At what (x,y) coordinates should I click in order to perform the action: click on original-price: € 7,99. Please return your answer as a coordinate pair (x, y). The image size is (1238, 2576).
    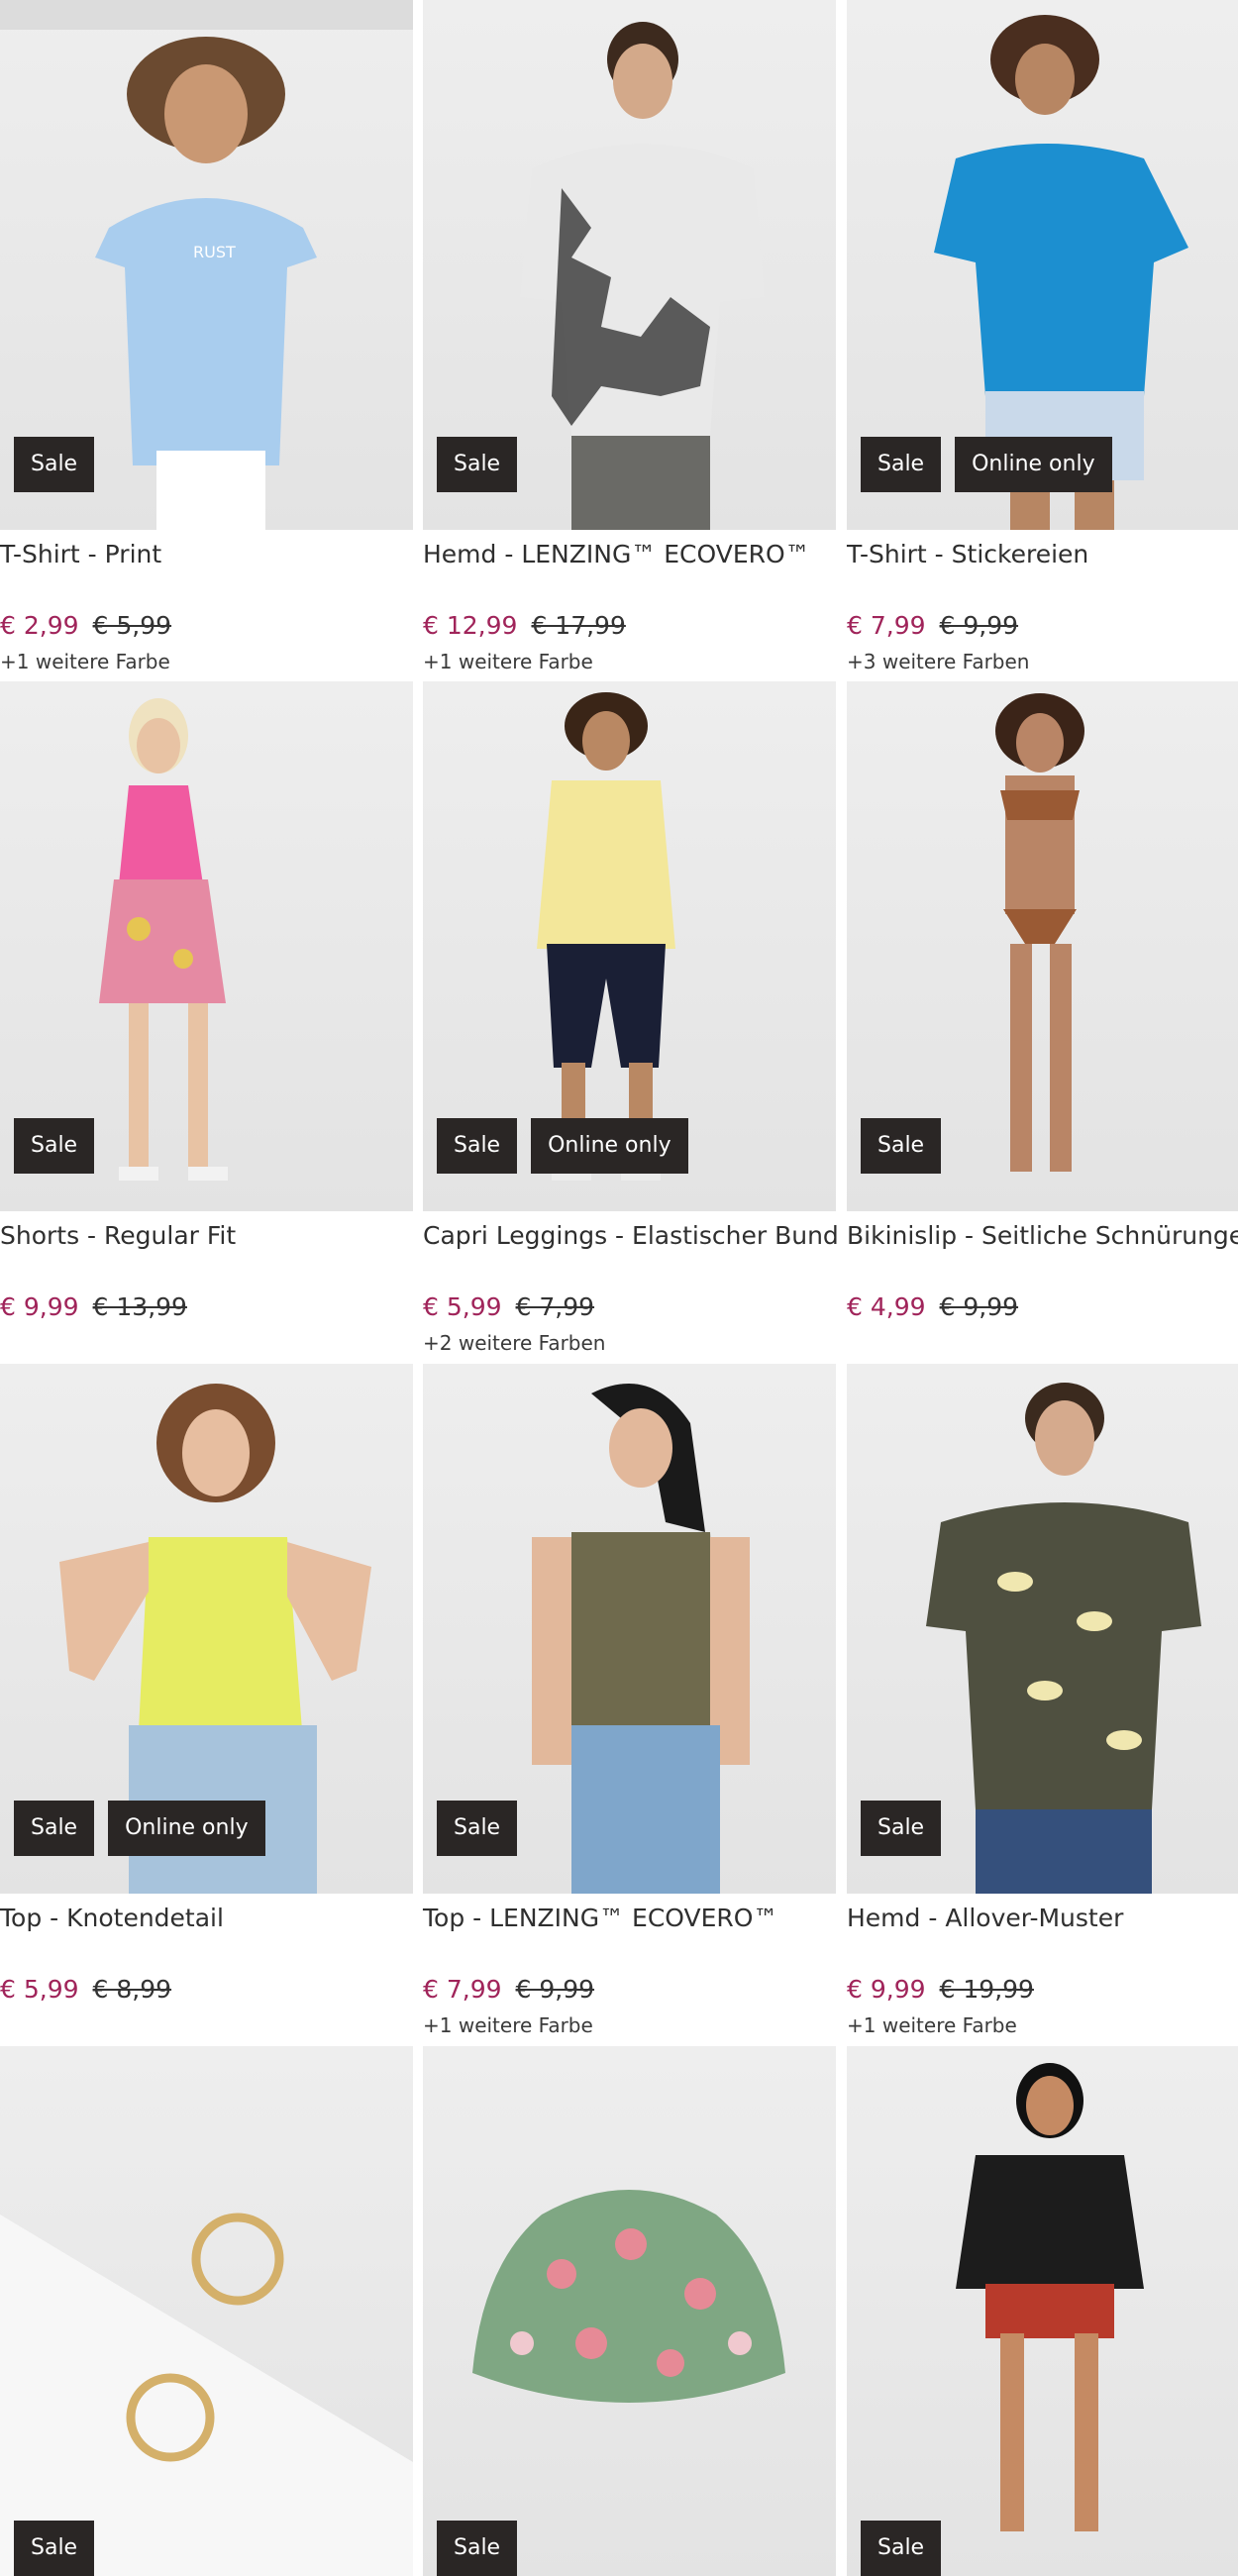
    Looking at the image, I should click on (555, 1306).